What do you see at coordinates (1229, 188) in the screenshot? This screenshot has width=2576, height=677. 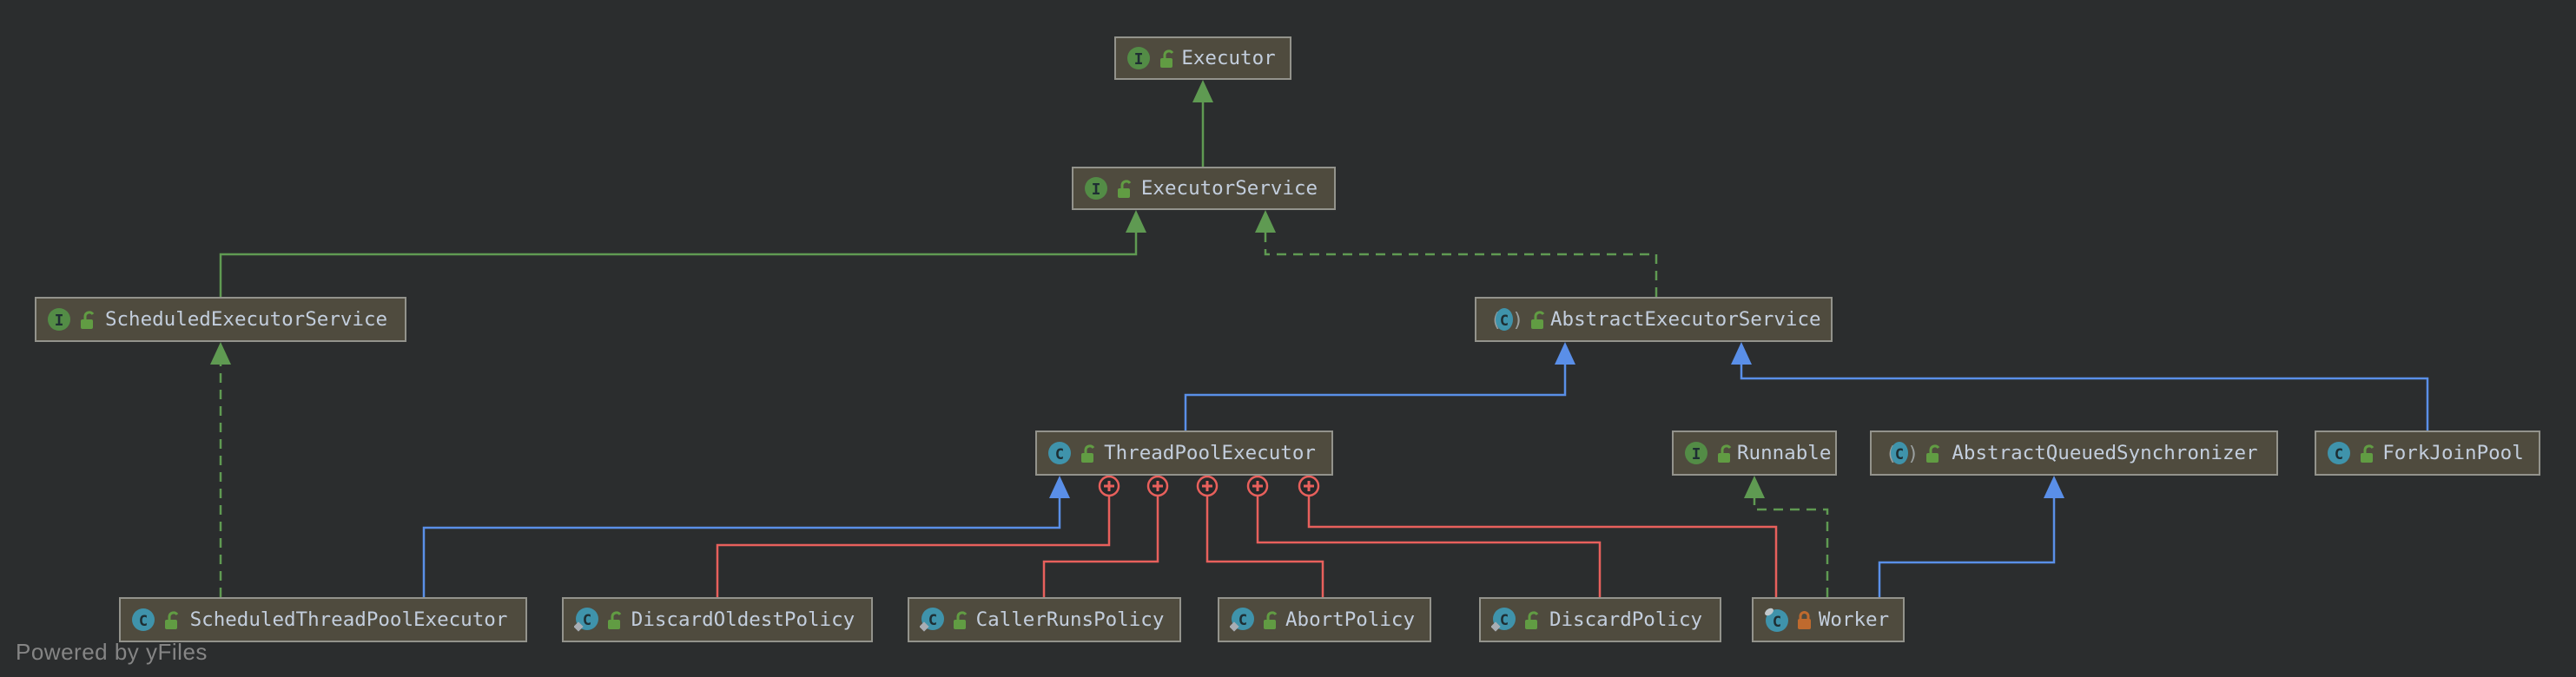 I see `node-label: ExecutorService` at bounding box center [1229, 188].